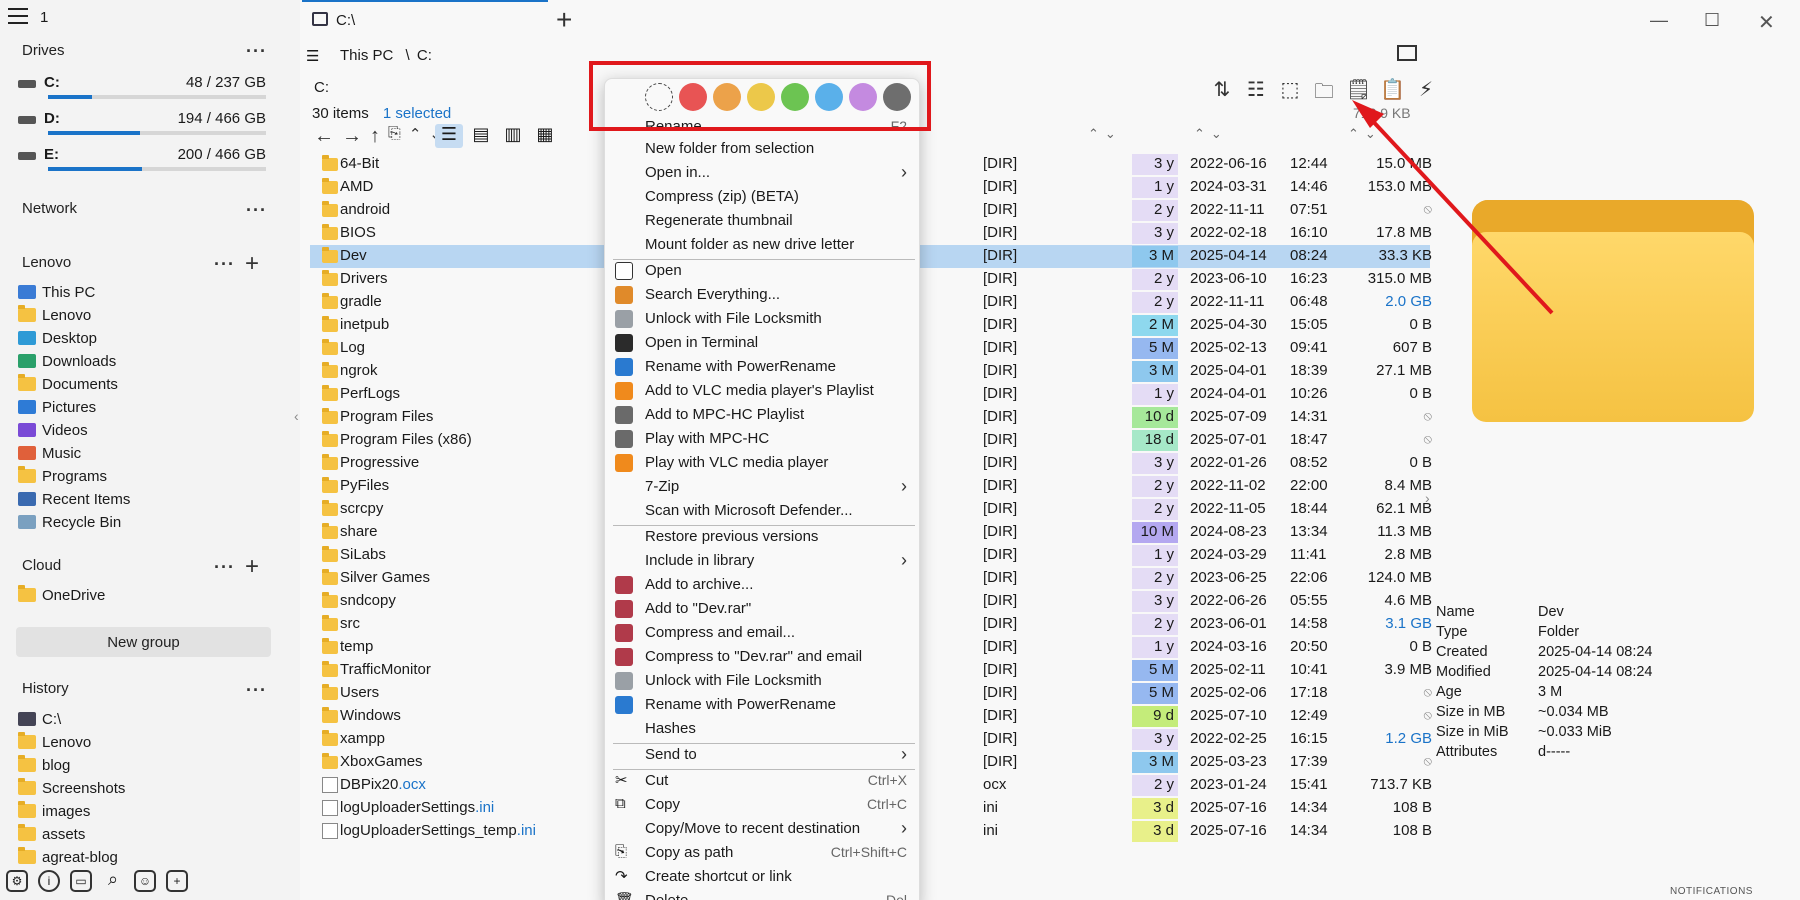 The image size is (1800, 900). What do you see at coordinates (1453, 207) in the screenshot?
I see `annotation-arrow` at bounding box center [1453, 207].